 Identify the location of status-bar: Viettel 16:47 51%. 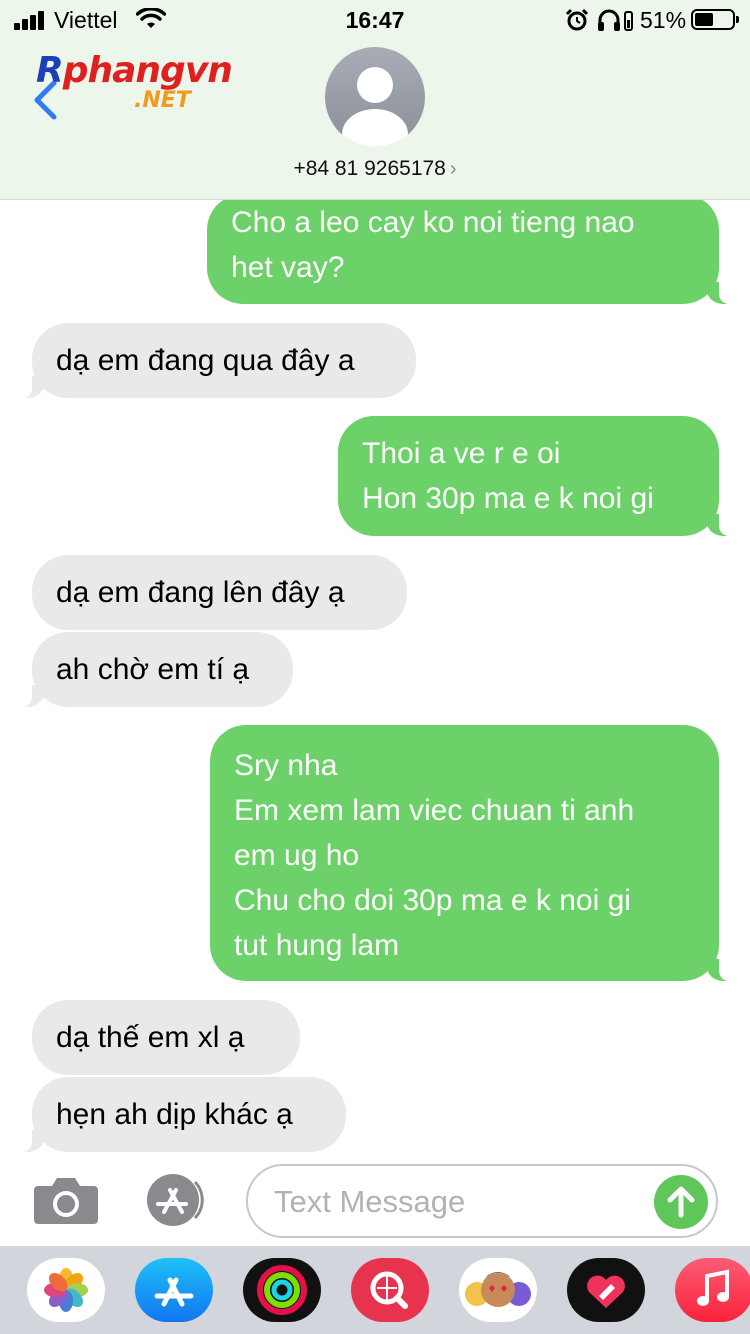
(375, 20).